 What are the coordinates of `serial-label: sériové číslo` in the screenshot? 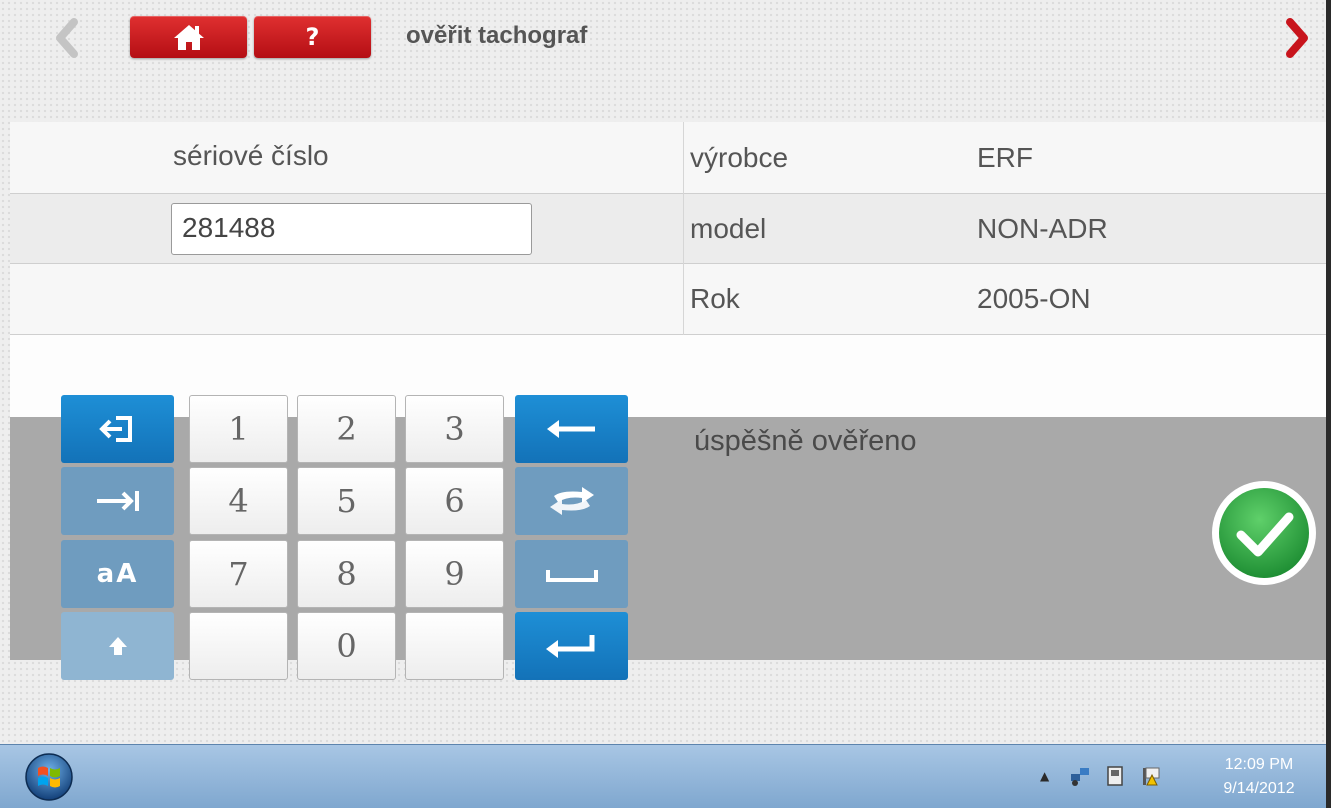 It's located at (251, 155).